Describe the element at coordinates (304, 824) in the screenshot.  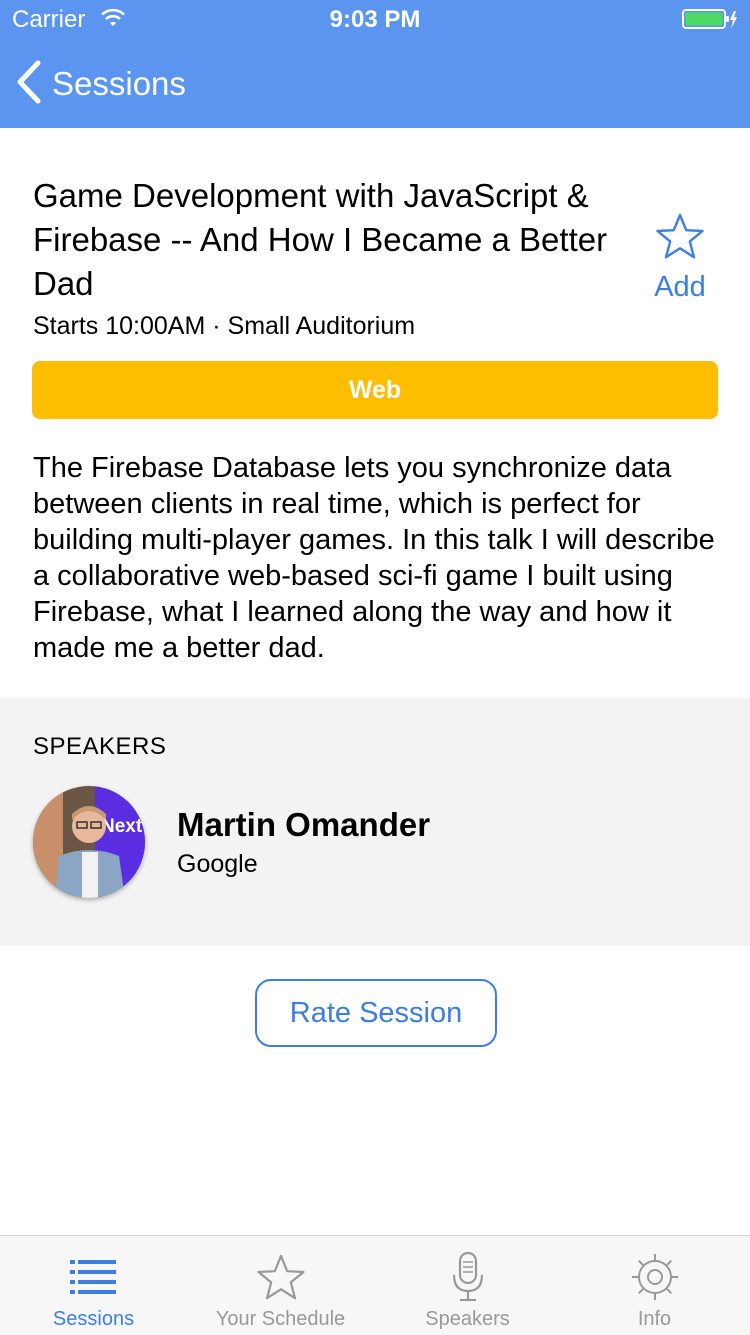
I see `speaker-name: Martin Omander` at that location.